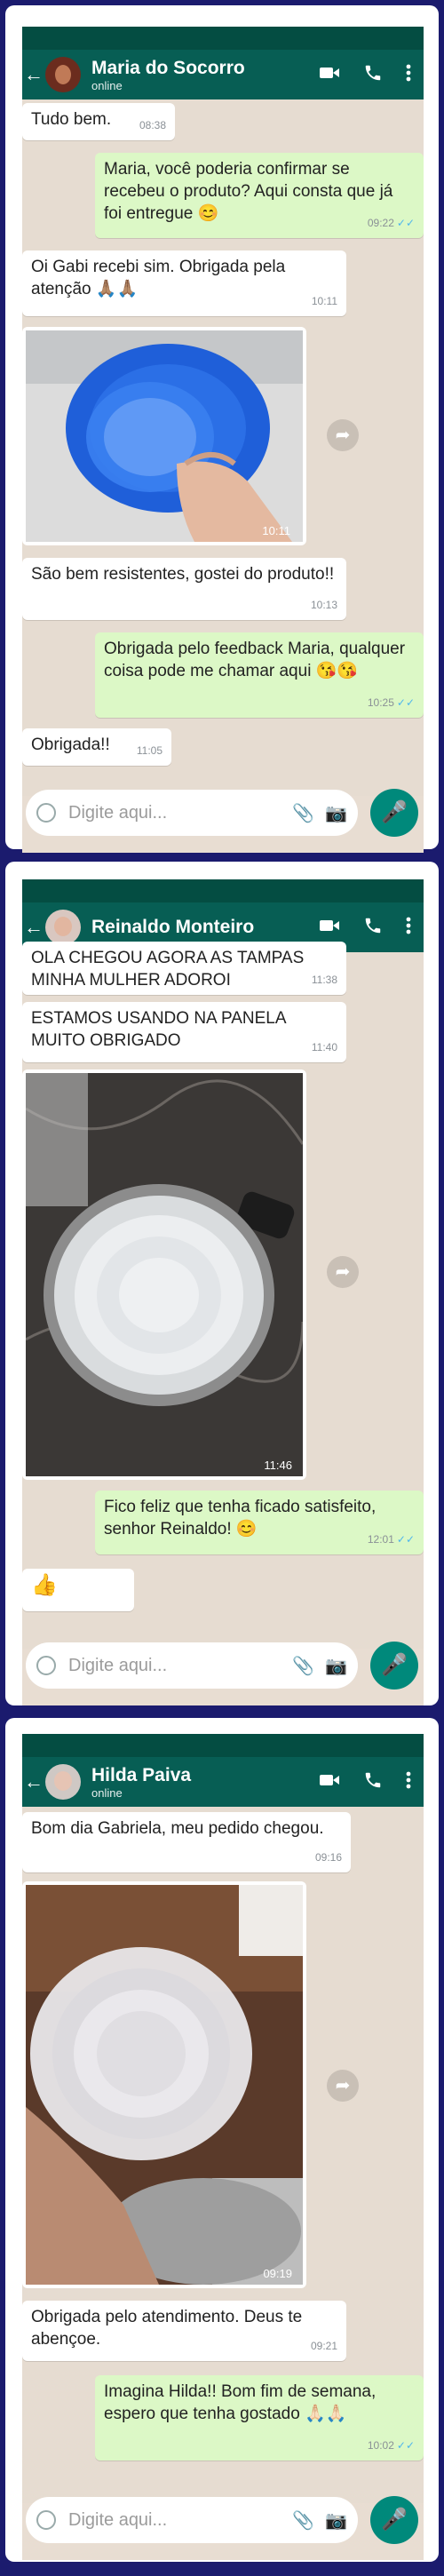 This screenshot has width=444, height=2576. What do you see at coordinates (380, 2445) in the screenshot?
I see `message-time: 10:02` at bounding box center [380, 2445].